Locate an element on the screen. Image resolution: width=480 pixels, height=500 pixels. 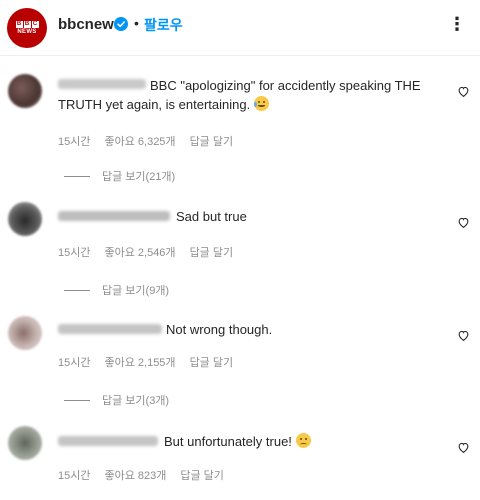
verified-badge-icon is located at coordinates (121, 24).